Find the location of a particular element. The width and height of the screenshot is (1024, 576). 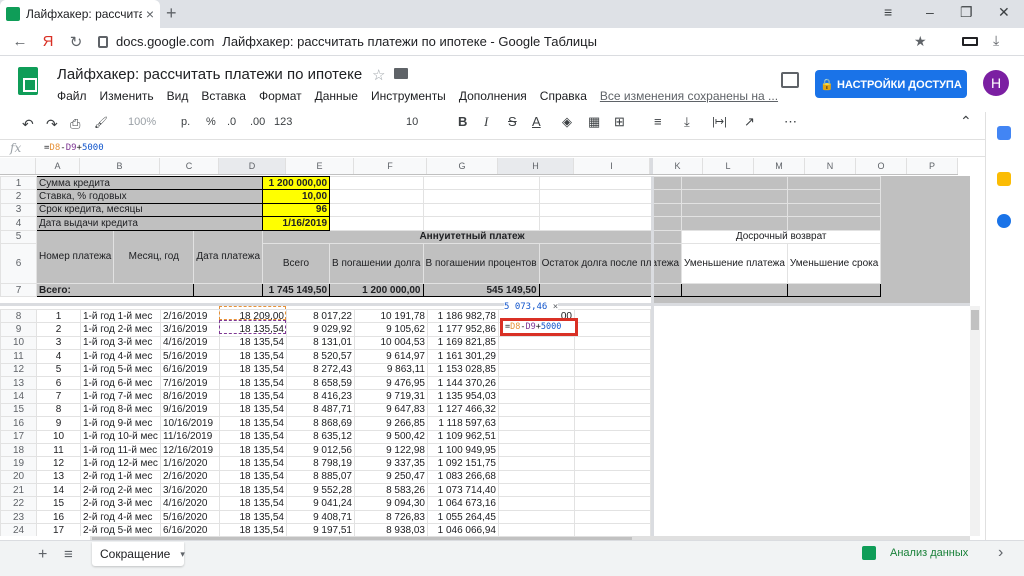

cell-interest: 8 583,26 is located at coordinates (391, 490).